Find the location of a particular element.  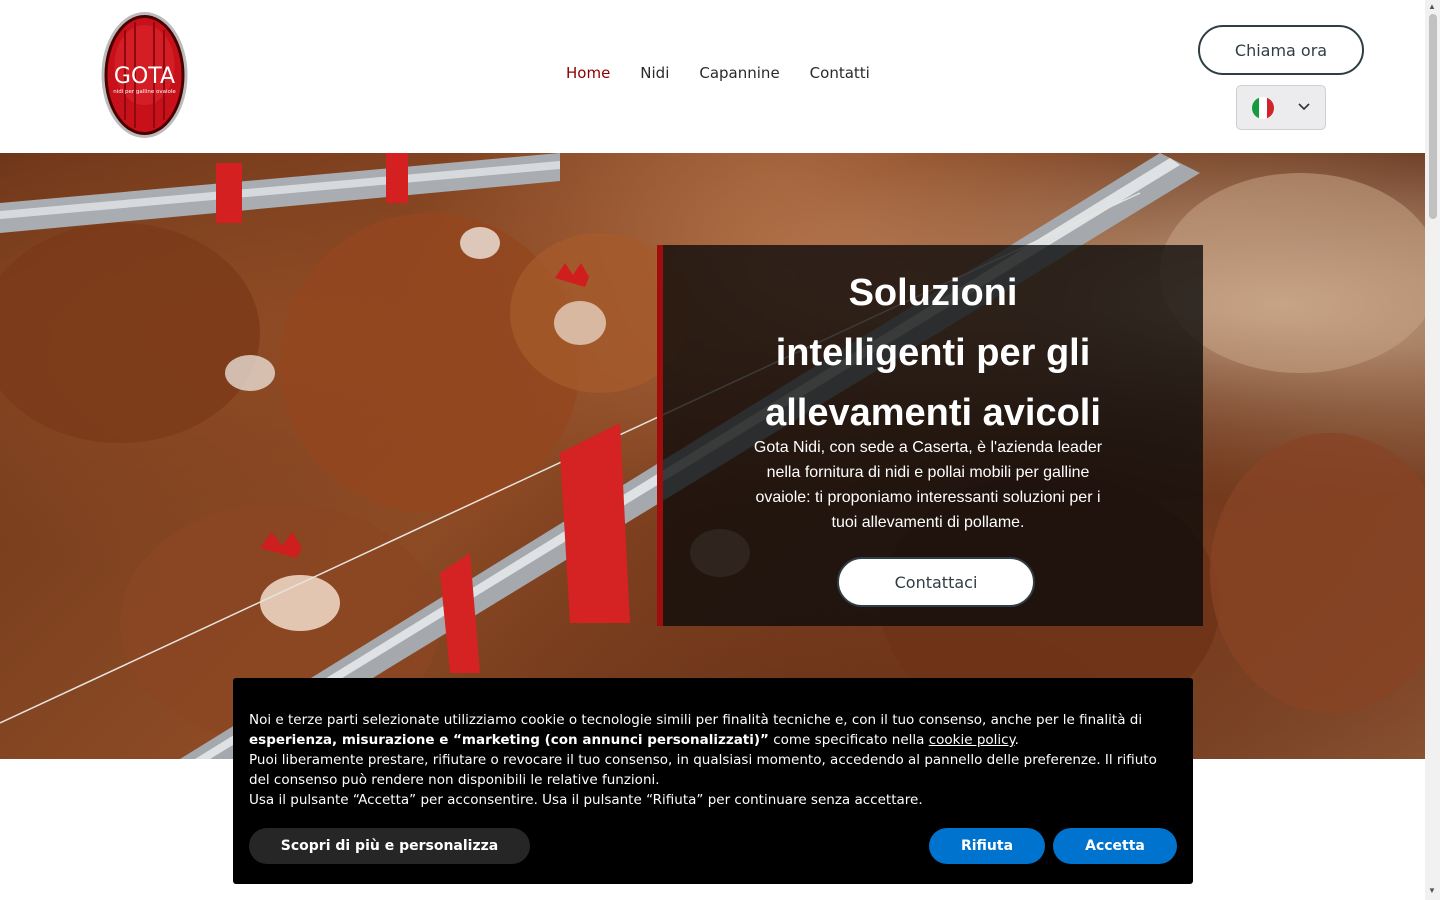

hero-title-line: Soluzioni is located at coordinates (933, 293).